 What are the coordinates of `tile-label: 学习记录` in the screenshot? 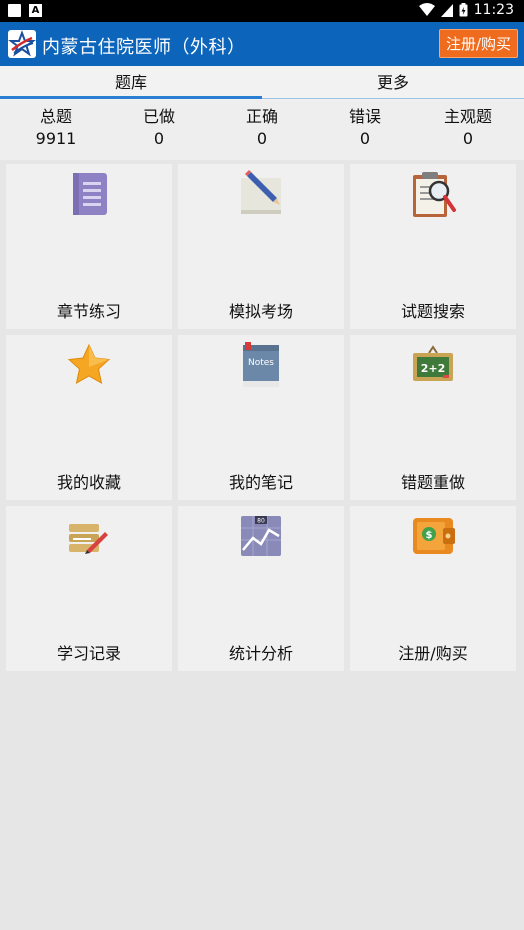 It's located at (88, 653).